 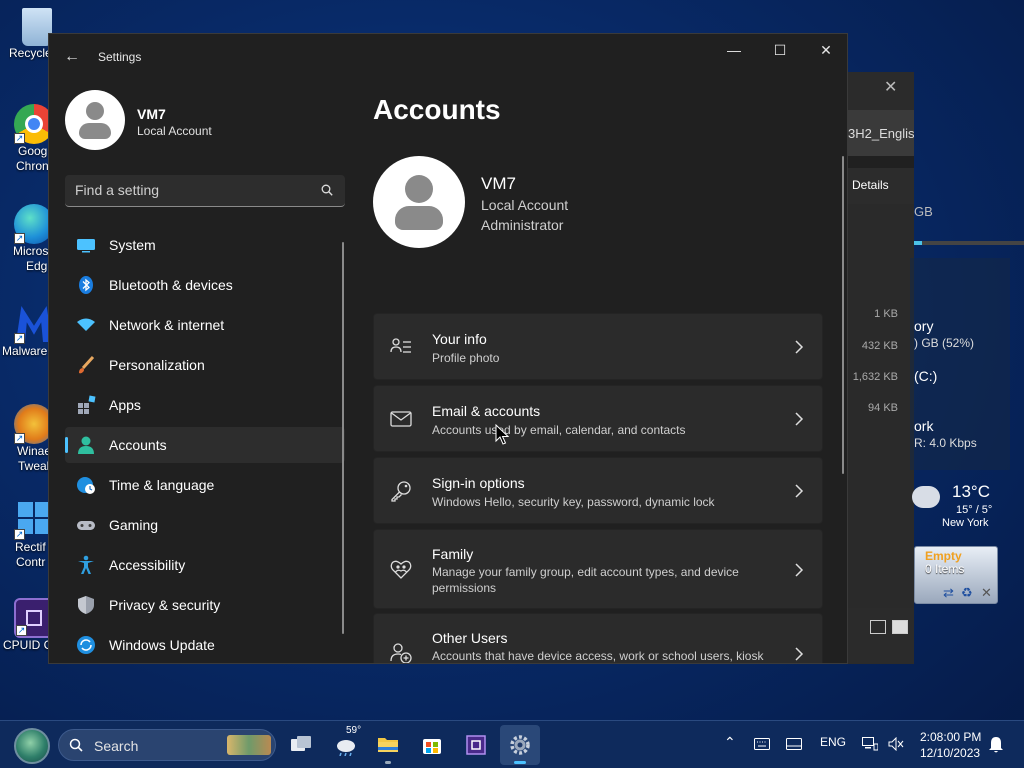 I want to click on desktop-icon-chrome: ↗ Goog Chron, so click(x=27, y=139).